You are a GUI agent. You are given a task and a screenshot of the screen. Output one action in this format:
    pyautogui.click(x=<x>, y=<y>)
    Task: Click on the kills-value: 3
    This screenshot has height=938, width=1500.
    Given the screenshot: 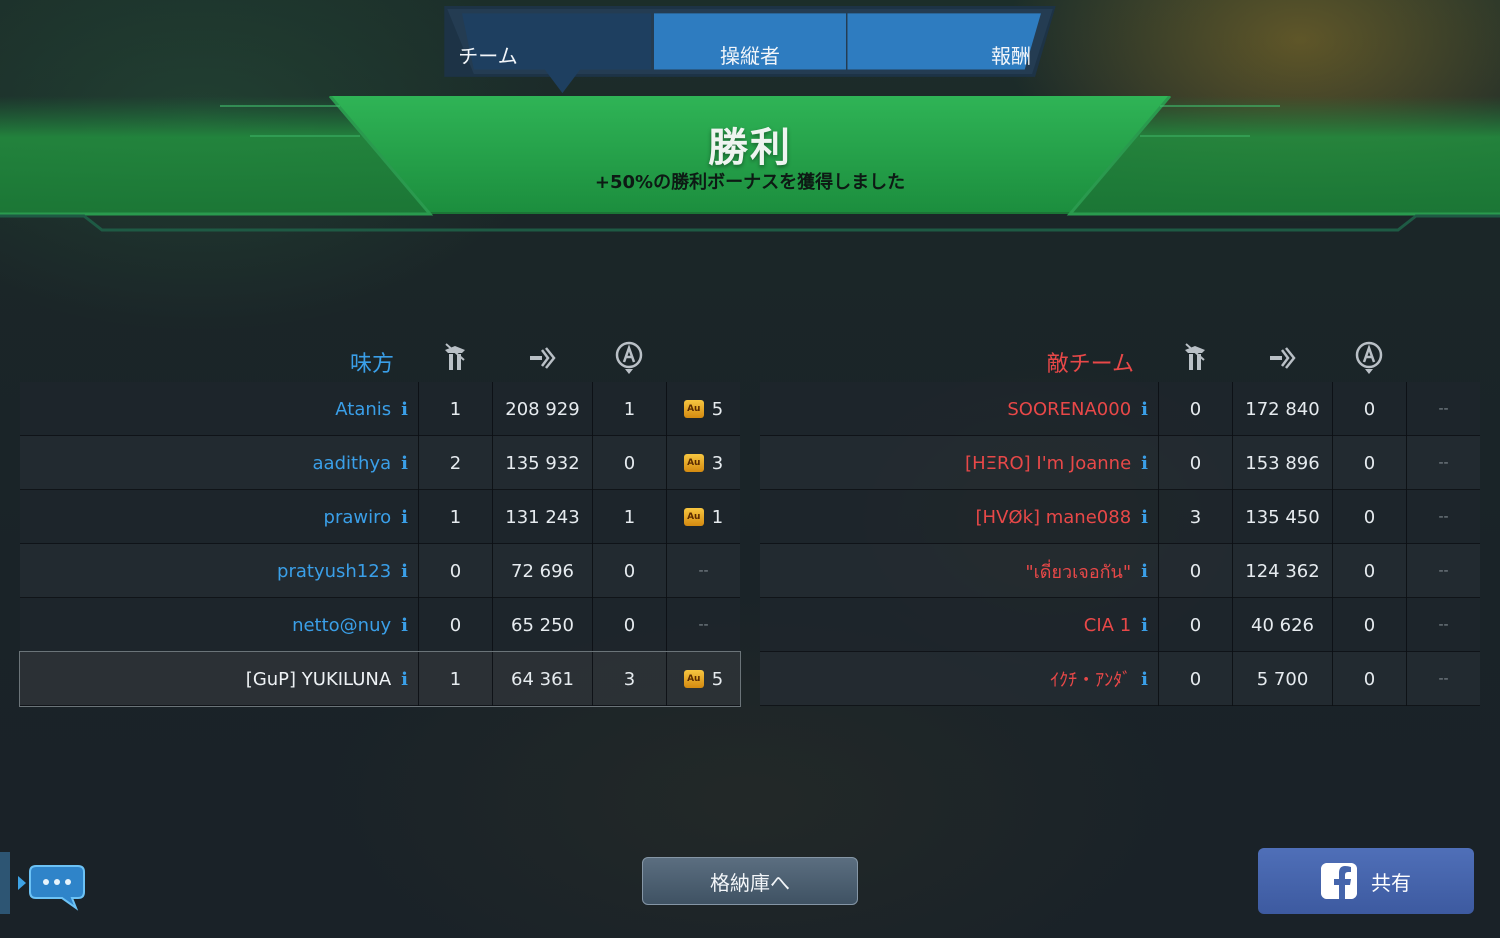 What is the action you would take?
    pyautogui.click(x=1195, y=517)
    